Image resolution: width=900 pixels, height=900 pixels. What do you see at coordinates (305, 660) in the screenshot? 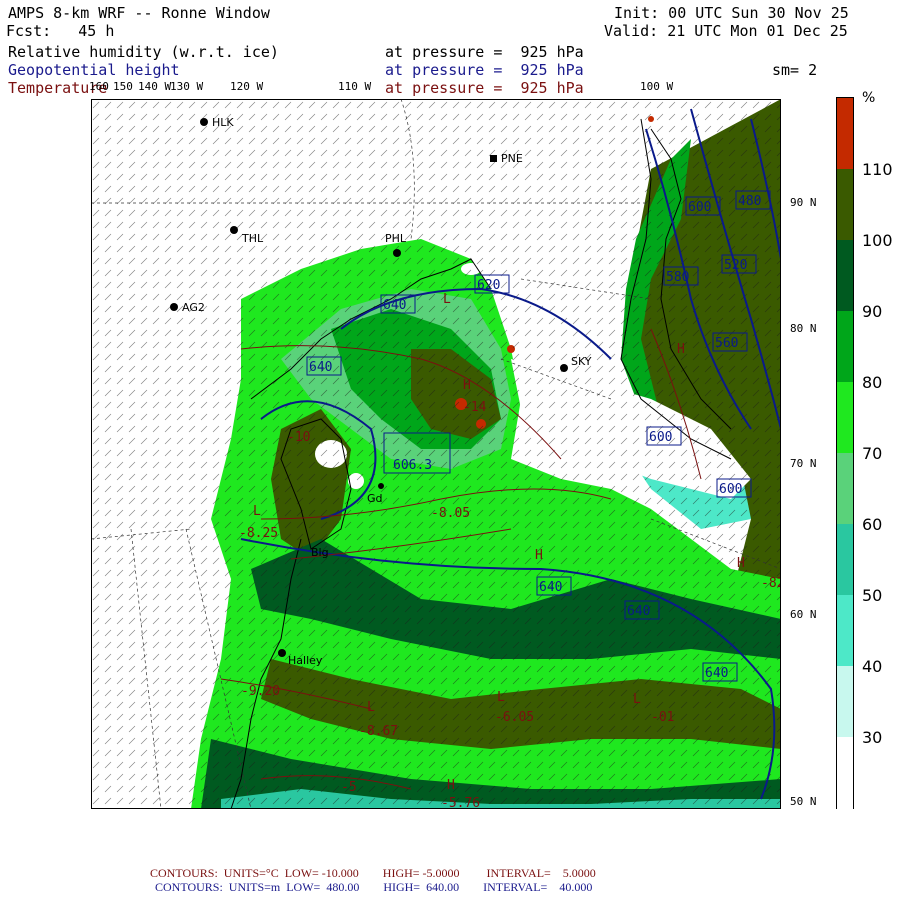
I see `station-halley-label: Halley` at bounding box center [305, 660].